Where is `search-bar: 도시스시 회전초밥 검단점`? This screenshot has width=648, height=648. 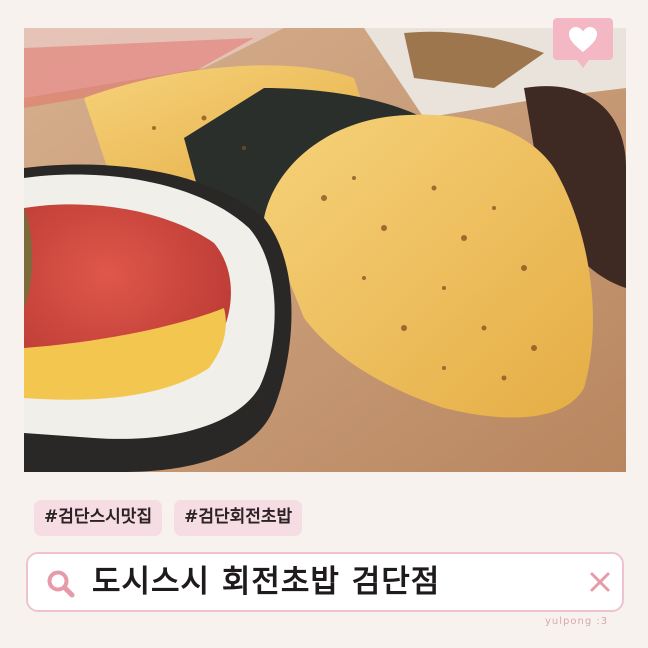
search-bar: 도시스시 회전초밥 검단점 is located at coordinates (325, 582).